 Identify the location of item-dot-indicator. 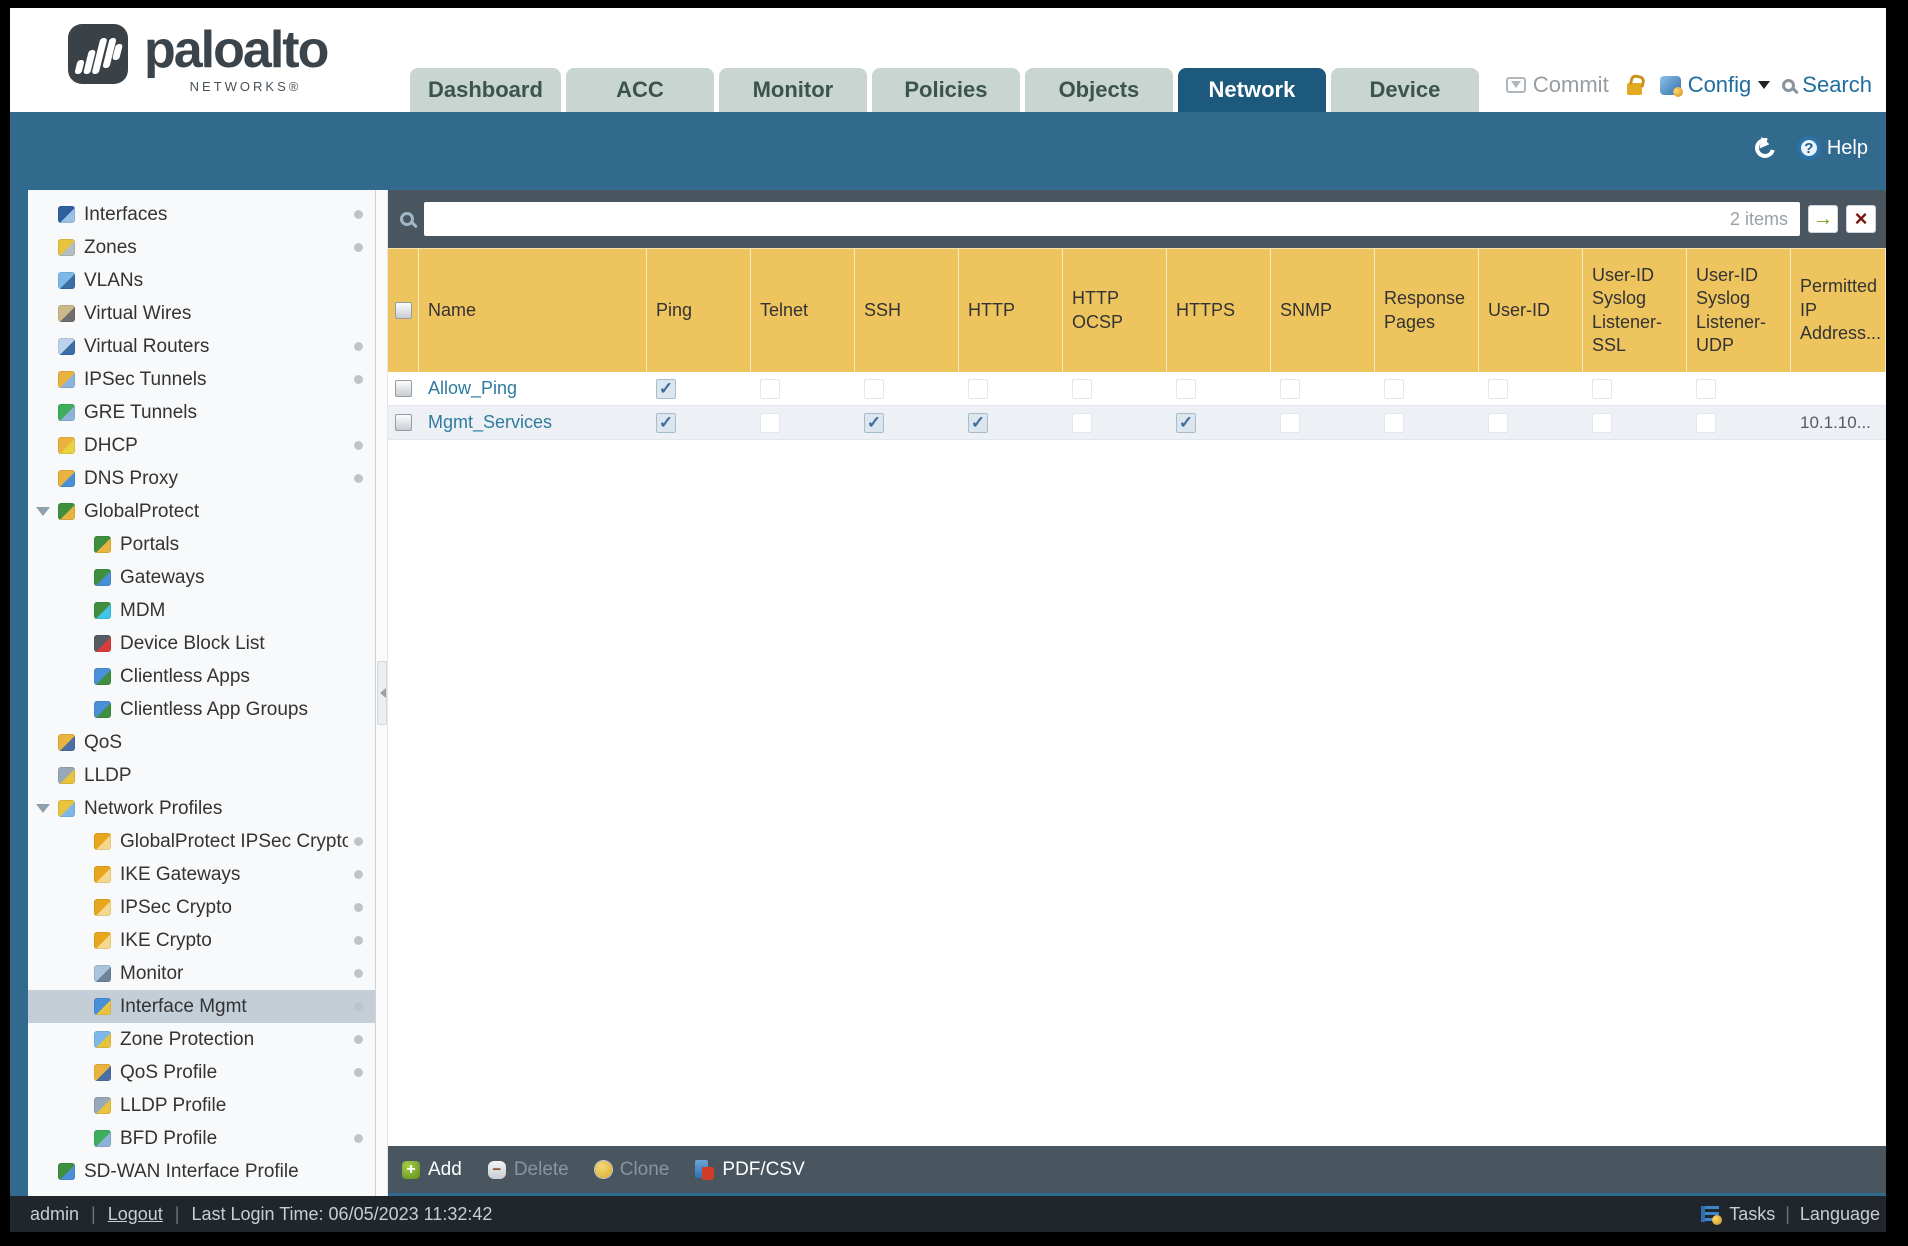
(358, 1072).